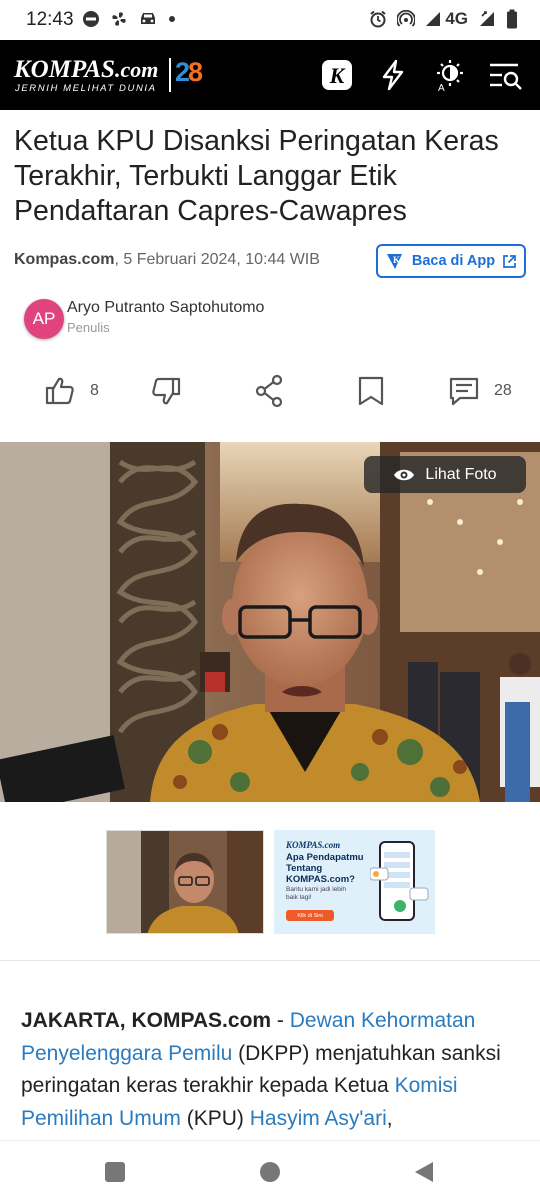  Describe the element at coordinates (94, 390) in the screenshot. I see `like-count: 8` at that location.